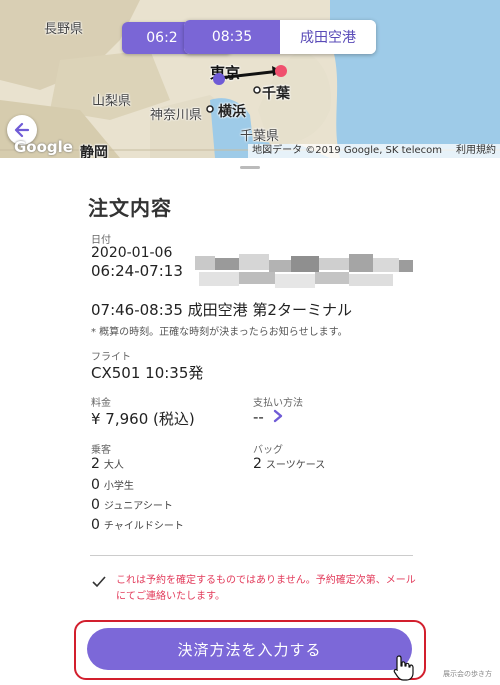 This screenshot has width=500, height=685. Describe the element at coordinates (467, 674) in the screenshot. I see `watermark: 展示会の歩き方` at that location.